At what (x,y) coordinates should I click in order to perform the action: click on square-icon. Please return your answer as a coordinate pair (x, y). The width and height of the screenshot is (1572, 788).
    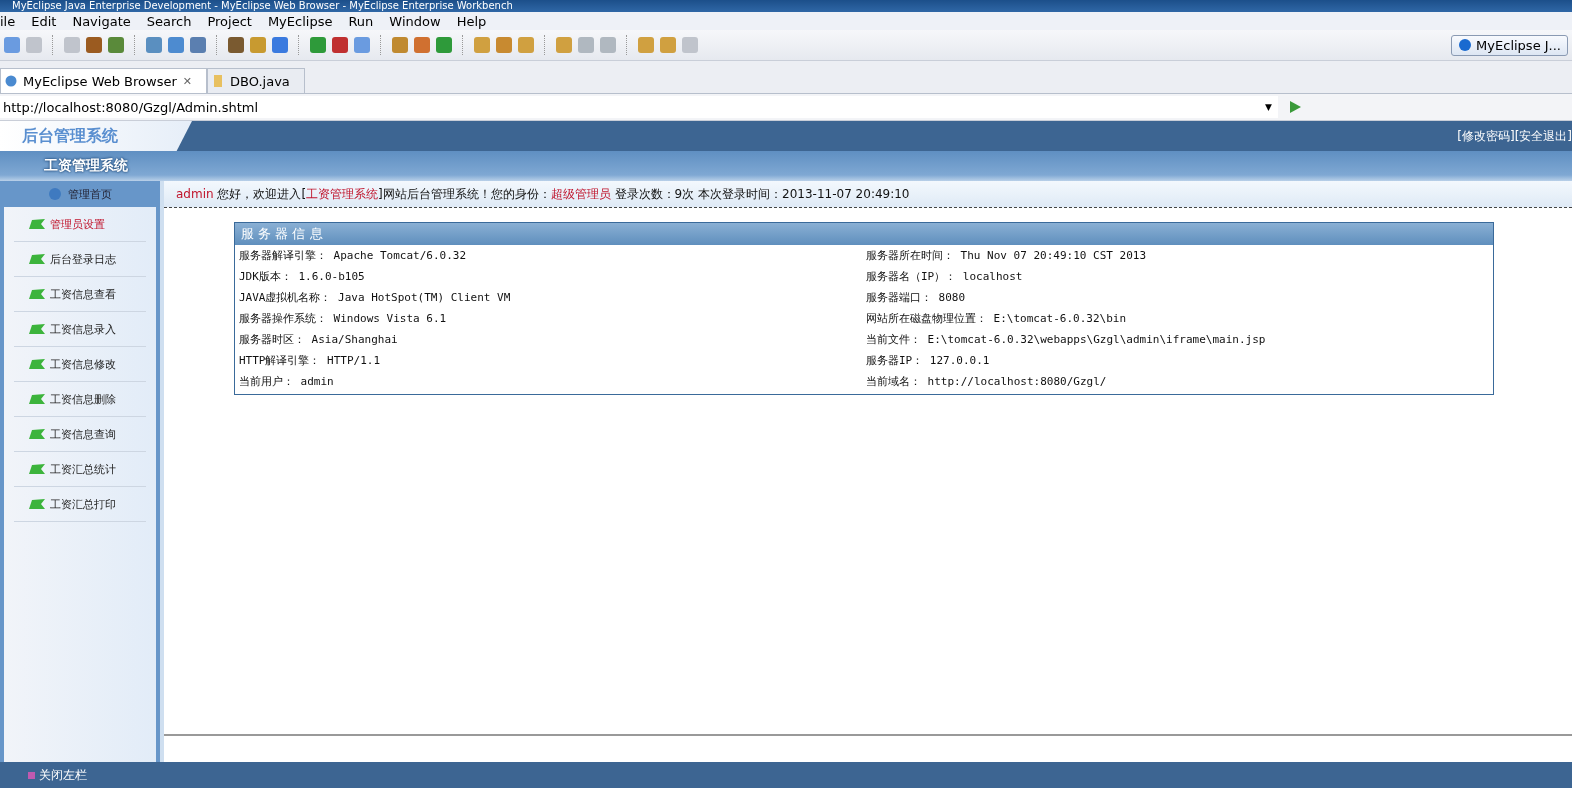
    Looking at the image, I should click on (31, 775).